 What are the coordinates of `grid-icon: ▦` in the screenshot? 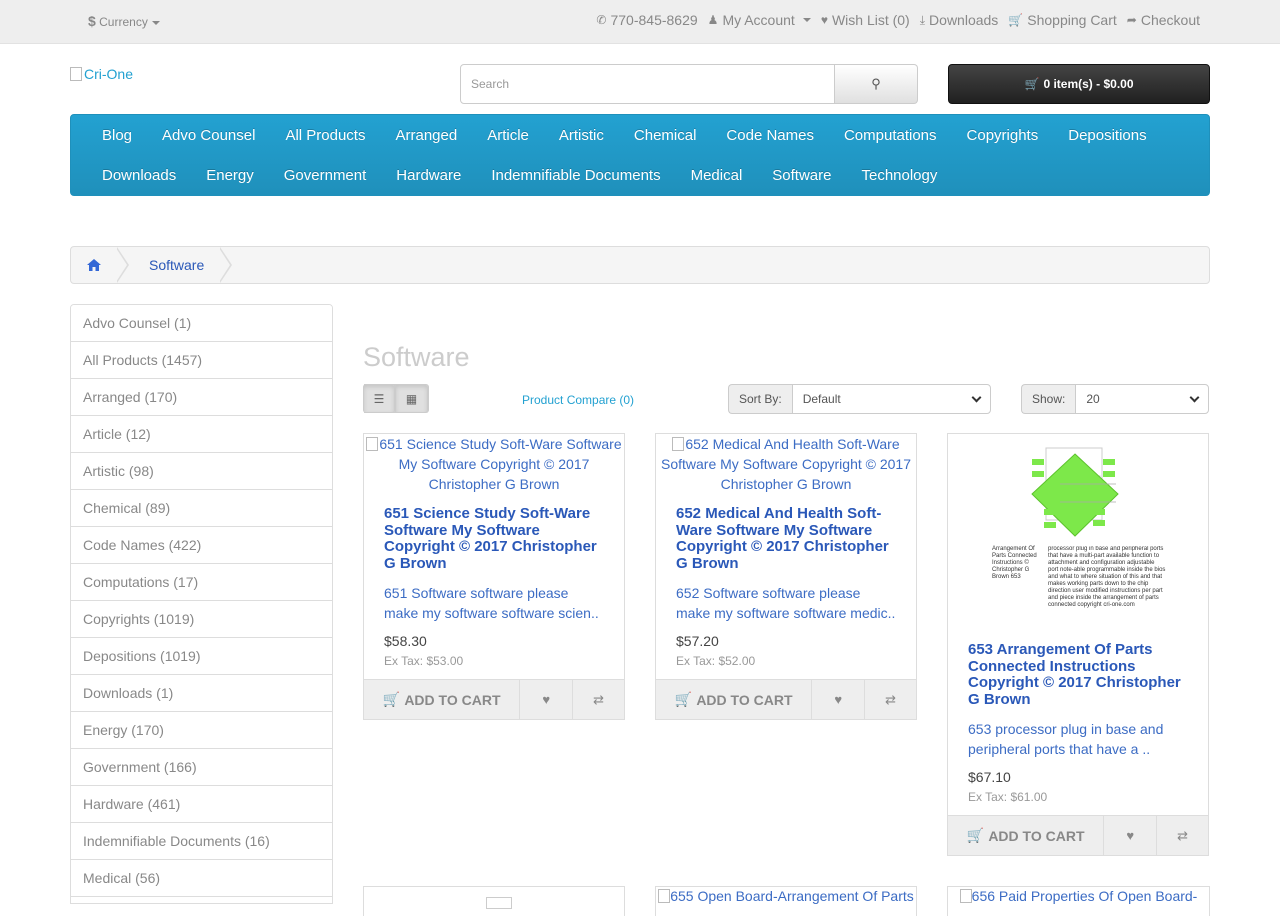 It's located at (412, 398).